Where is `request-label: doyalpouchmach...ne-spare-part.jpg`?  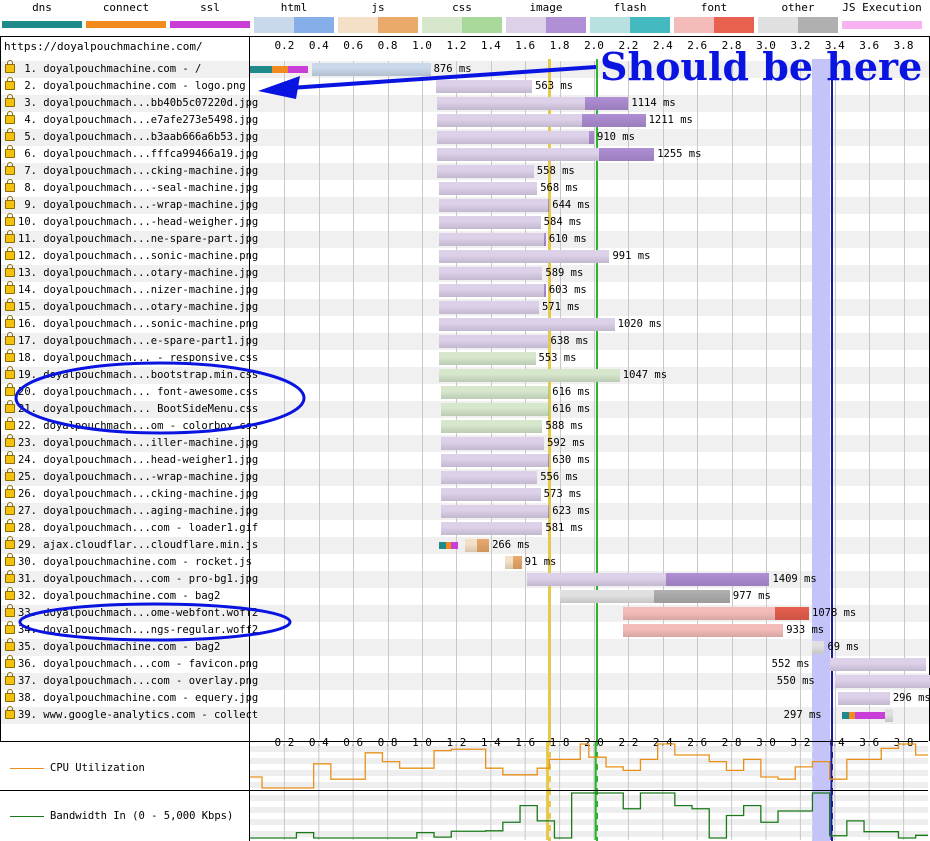 request-label: doyalpouchmach...ne-spare-part.jpg is located at coordinates (151, 239).